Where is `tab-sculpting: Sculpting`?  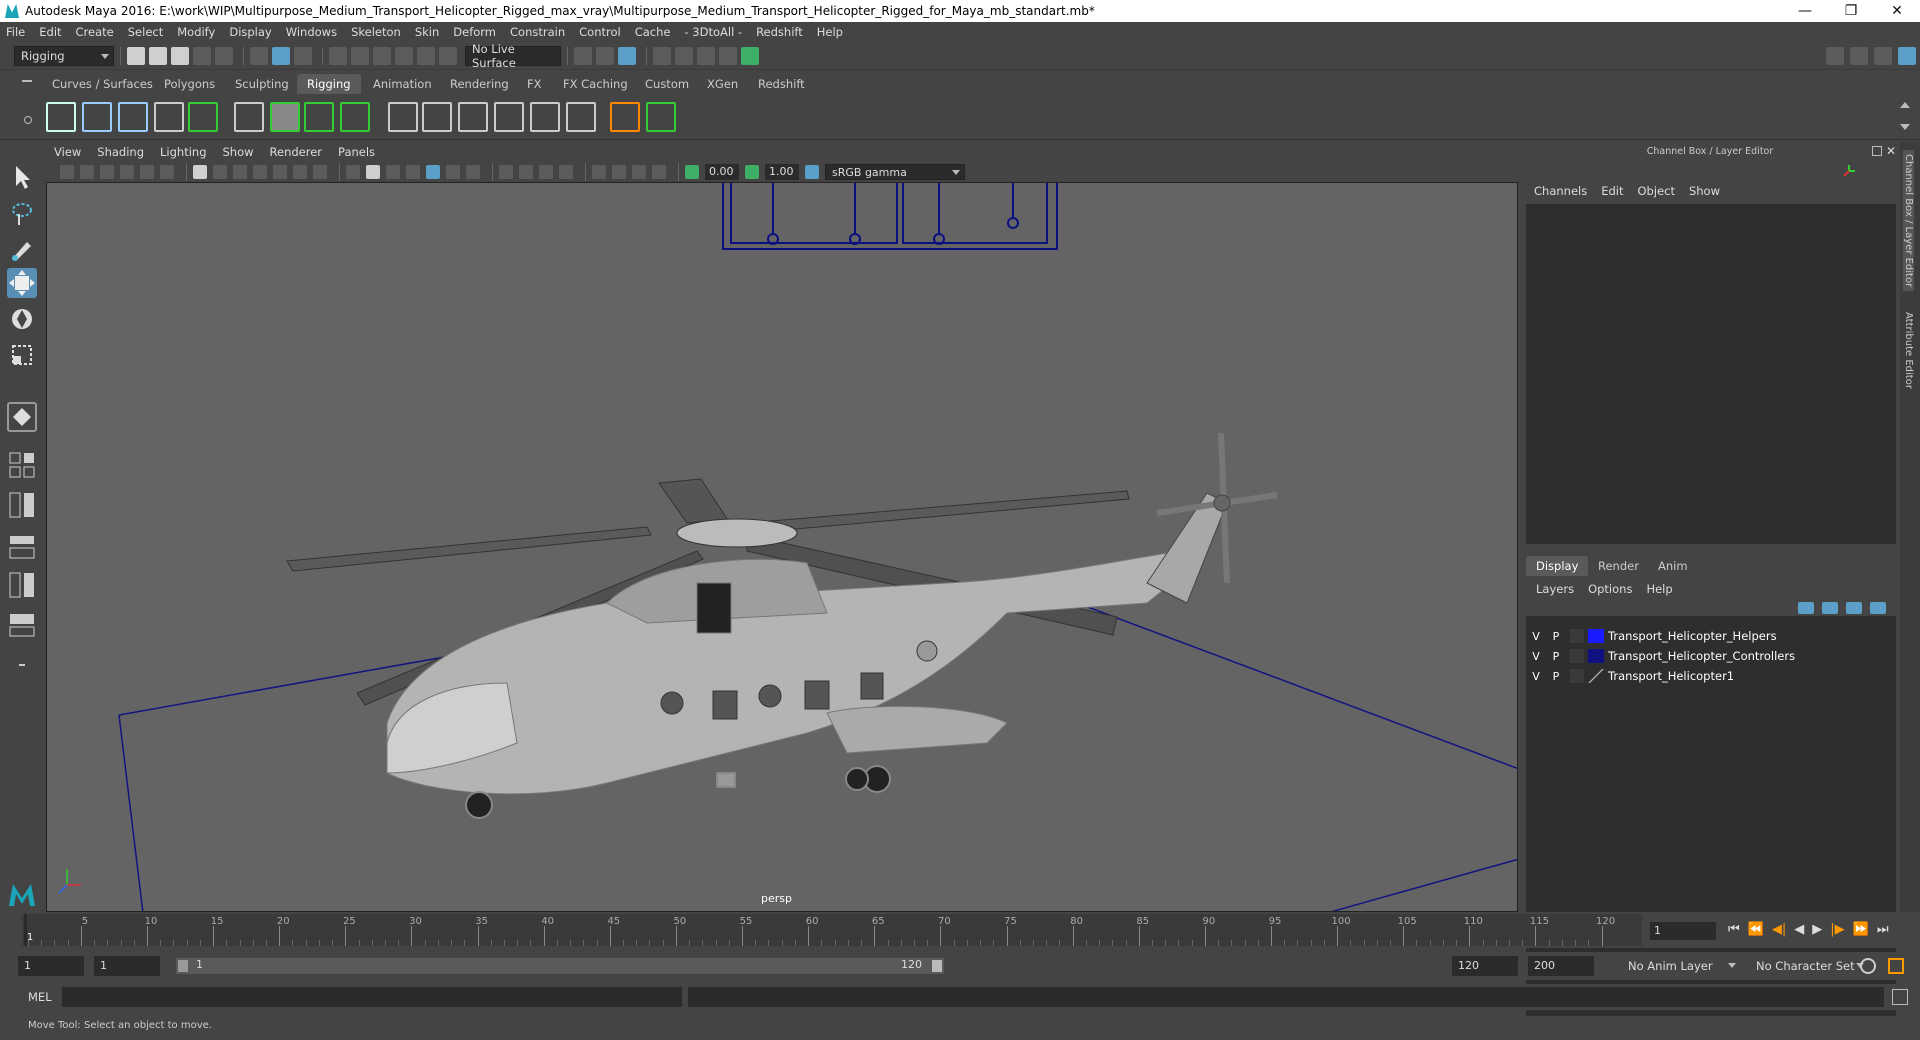 tab-sculpting: Sculpting is located at coordinates (262, 84).